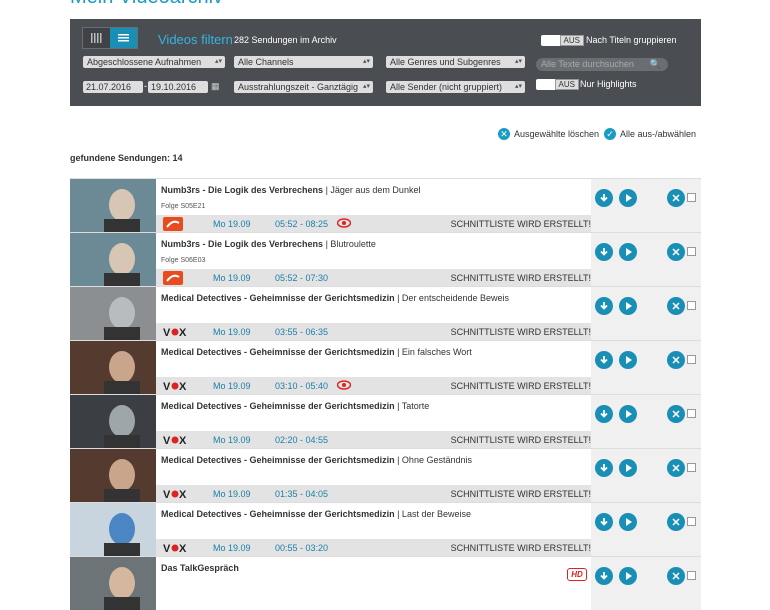 Image resolution: width=770 pixels, height=610 pixels. I want to click on genres-select: Alle Genres und Subgenres ▴▾, so click(455, 62).